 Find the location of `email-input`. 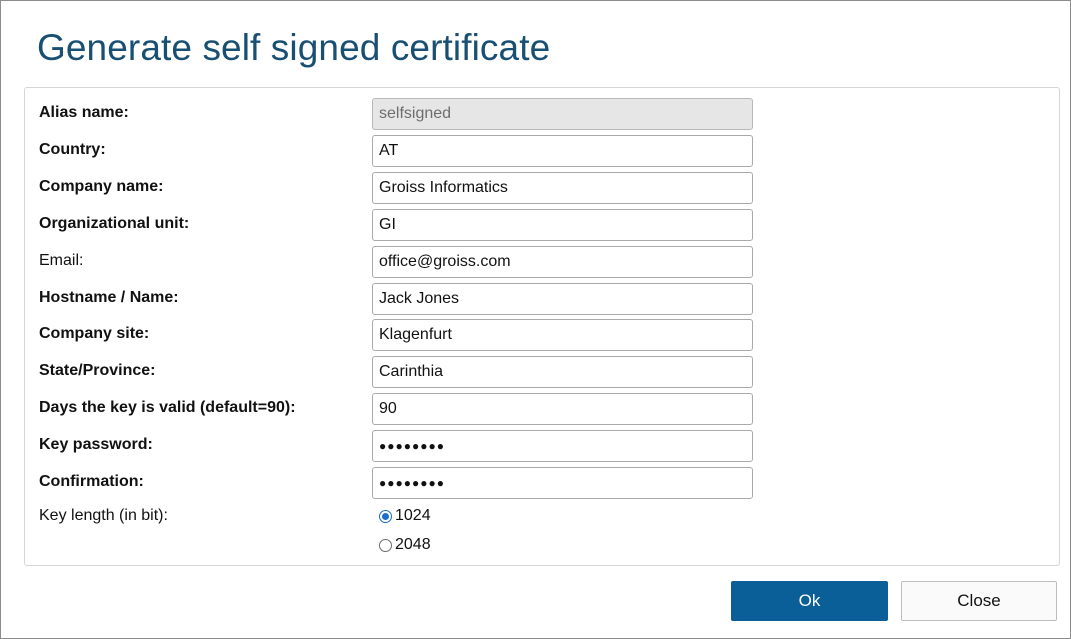

email-input is located at coordinates (562, 262).